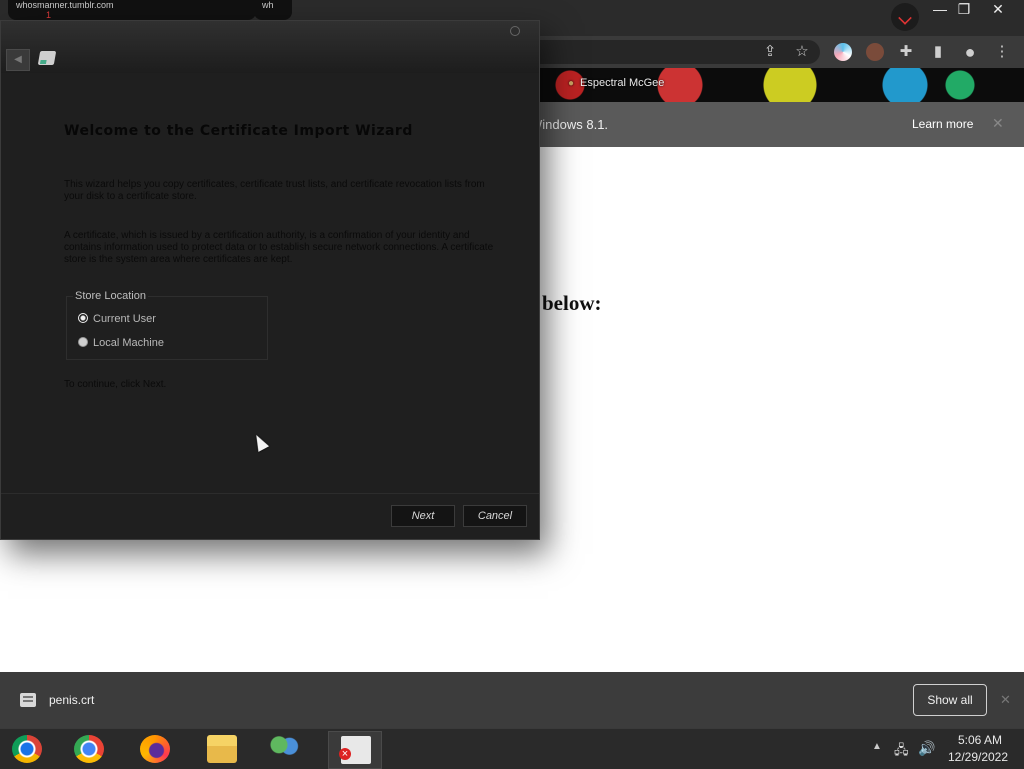  Describe the element at coordinates (770, 52) in the screenshot. I see `share-icon: ⇪` at that location.